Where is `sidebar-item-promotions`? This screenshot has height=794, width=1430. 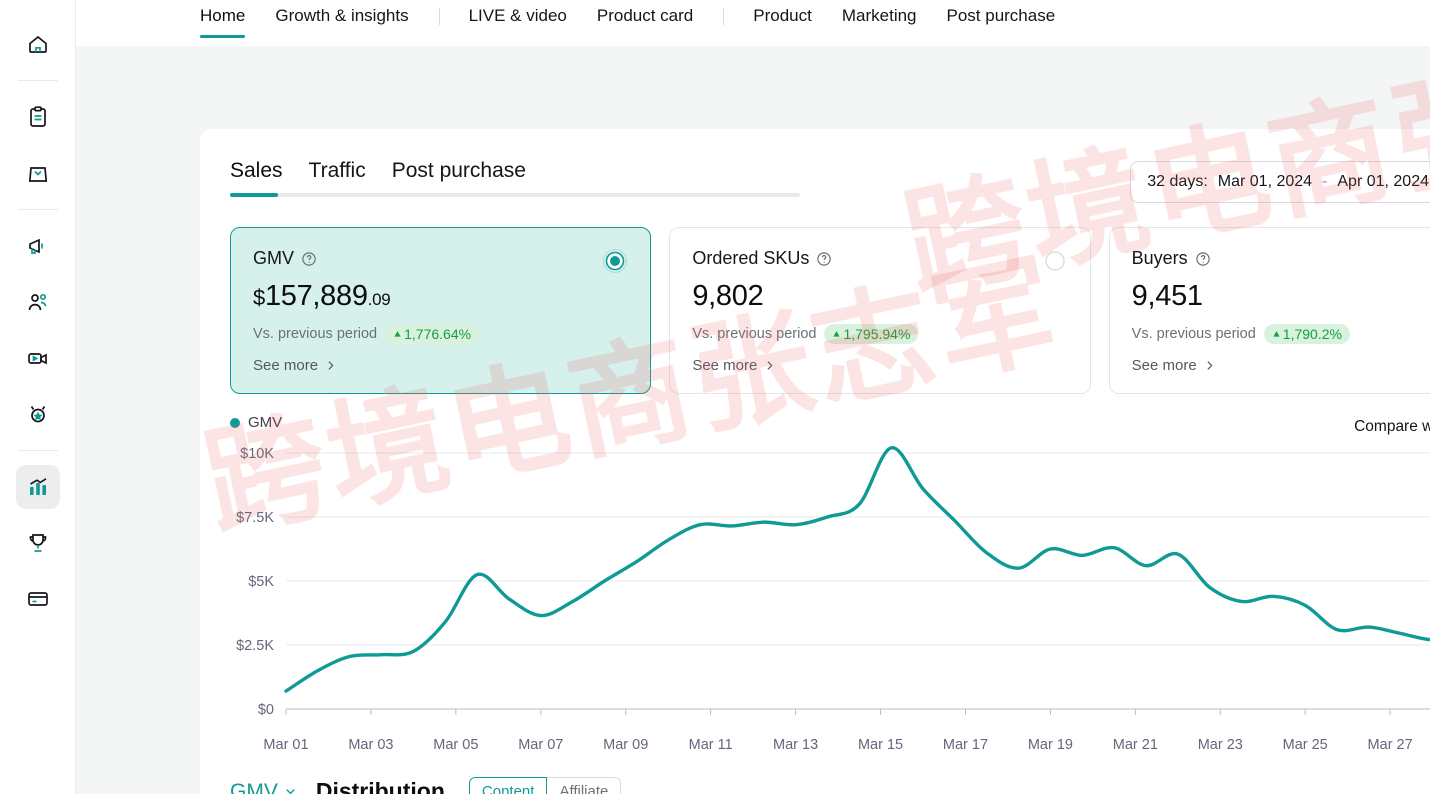
sidebar-item-promotions is located at coordinates (38, 246).